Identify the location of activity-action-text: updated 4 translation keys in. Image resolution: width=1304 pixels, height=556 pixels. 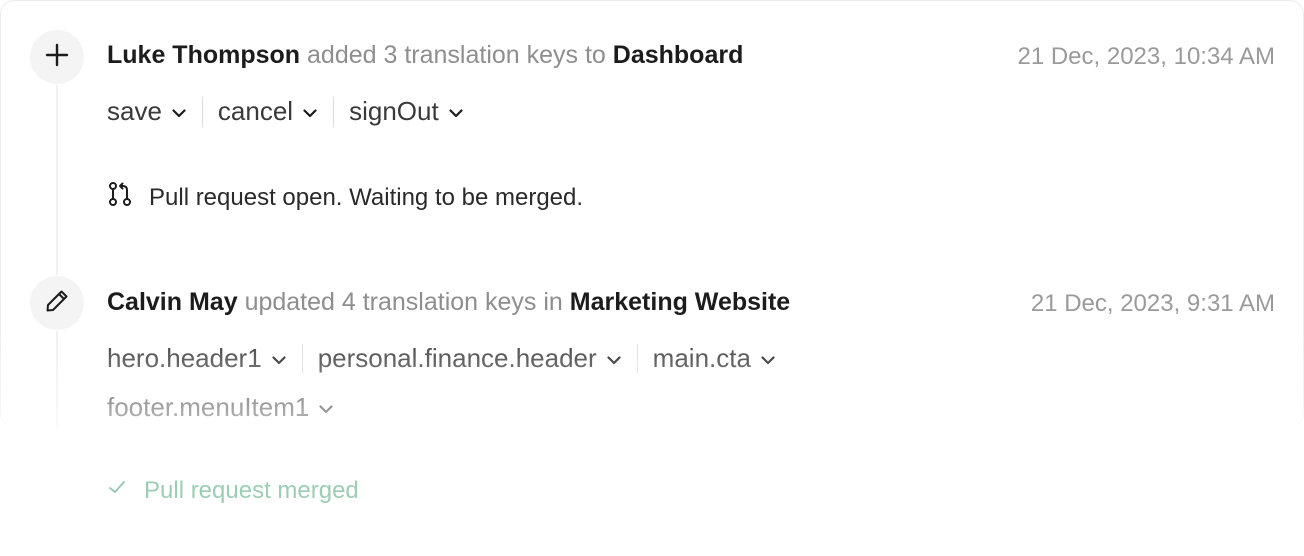
(403, 302).